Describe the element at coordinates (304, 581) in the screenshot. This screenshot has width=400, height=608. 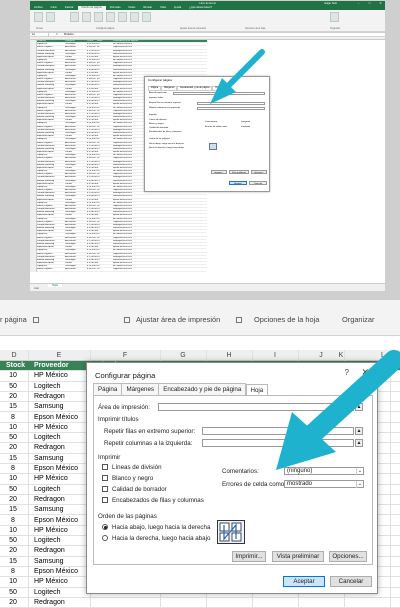
I see `ok-button: Aceptar` at that location.